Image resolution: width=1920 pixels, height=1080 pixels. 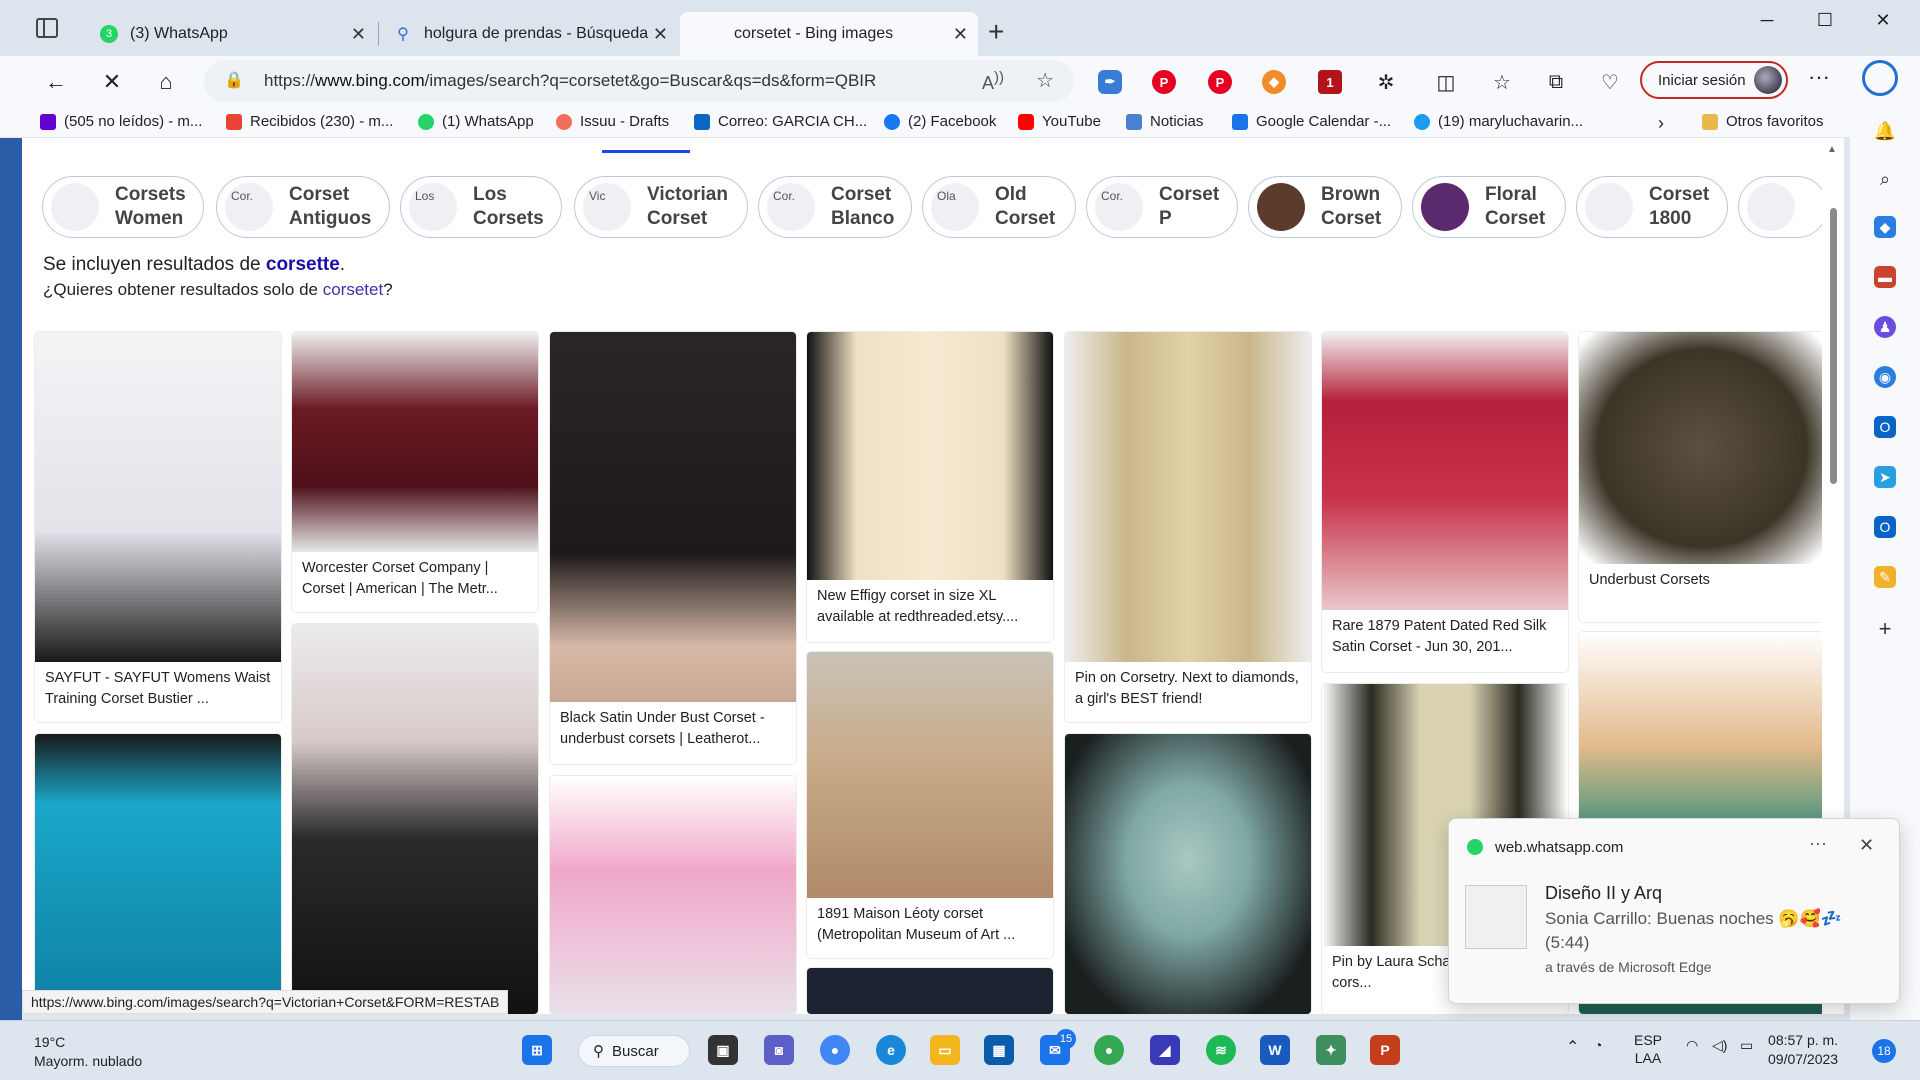 What do you see at coordinates (1489, 207) in the screenshot?
I see `chip-floral-corset: Floral Corset` at bounding box center [1489, 207].